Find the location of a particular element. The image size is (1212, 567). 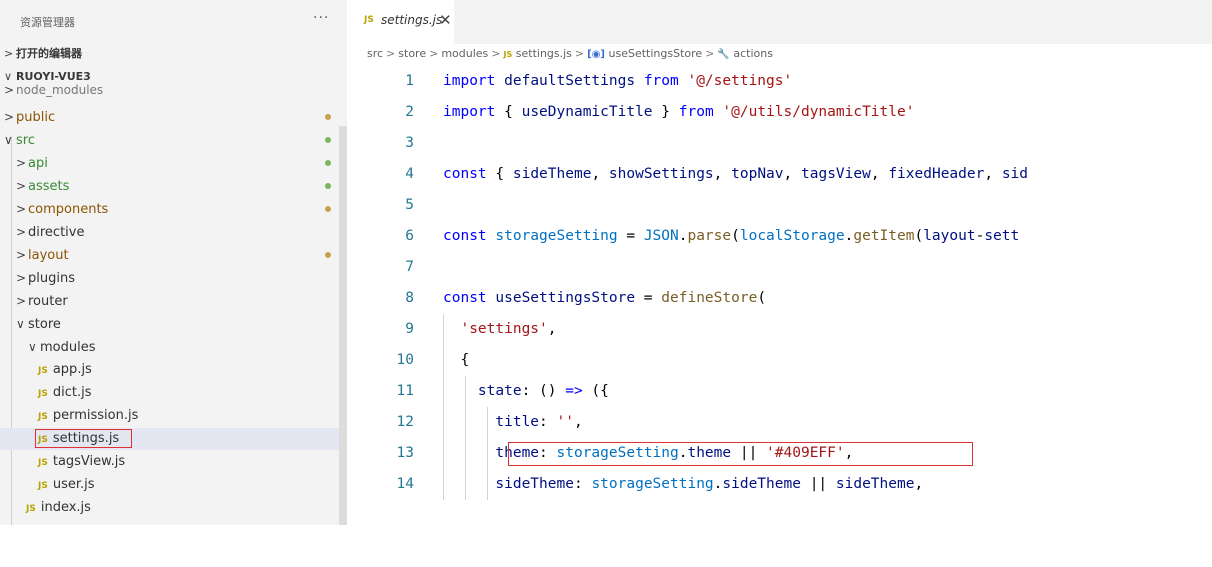

breadcrumb-src: src is located at coordinates (375, 53).